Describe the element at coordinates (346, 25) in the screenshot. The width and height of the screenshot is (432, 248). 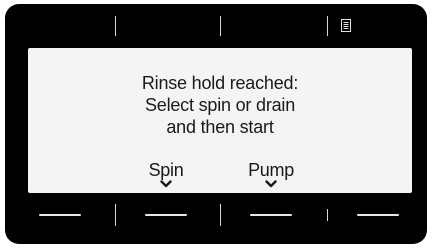
I see `list-menu-icon` at that location.